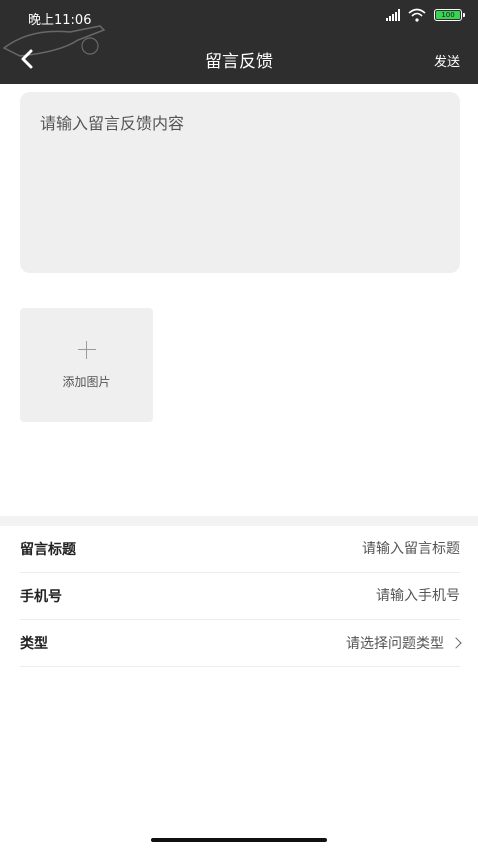 Image resolution: width=478 pixels, height=850 pixels. Describe the element at coordinates (340, 596) in the screenshot. I see `phone-input` at that location.